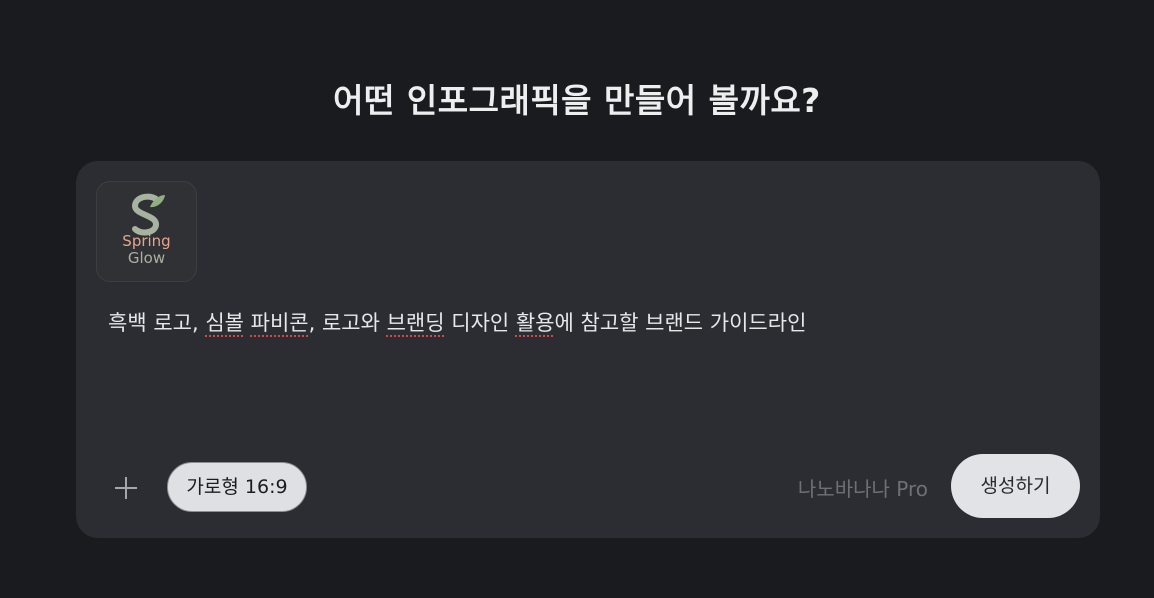  I want to click on prompt-text-segment: , 로고와, so click(347, 323).